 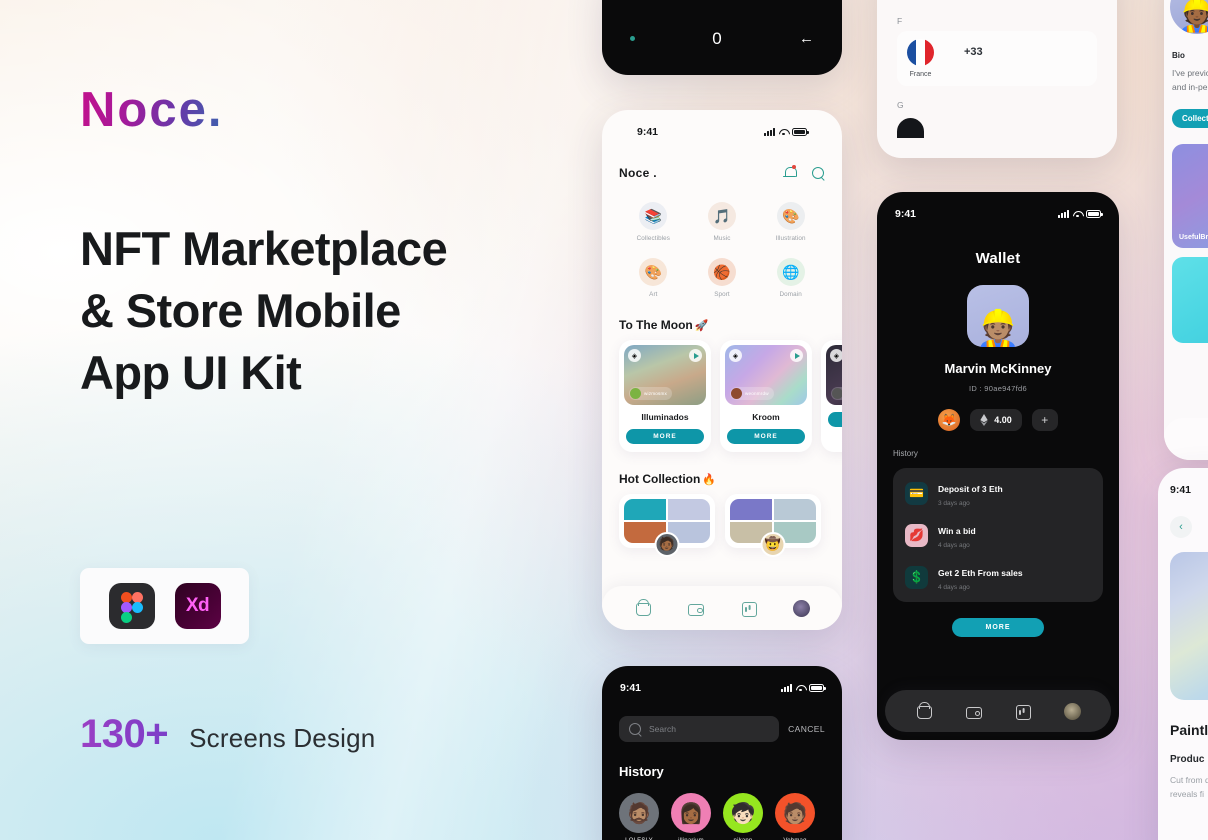 What do you see at coordinates (722, 294) in the screenshot?
I see `category-label: Sport` at bounding box center [722, 294].